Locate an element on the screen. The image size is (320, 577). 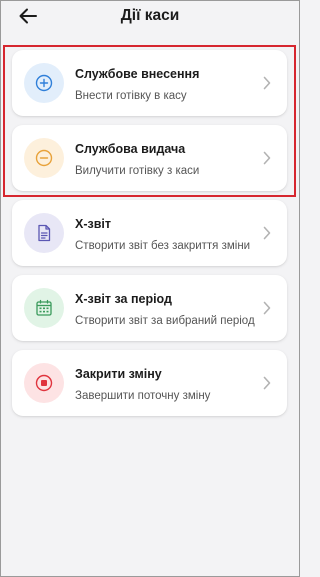
app-bar: Дії каси is located at coordinates (150, 18).